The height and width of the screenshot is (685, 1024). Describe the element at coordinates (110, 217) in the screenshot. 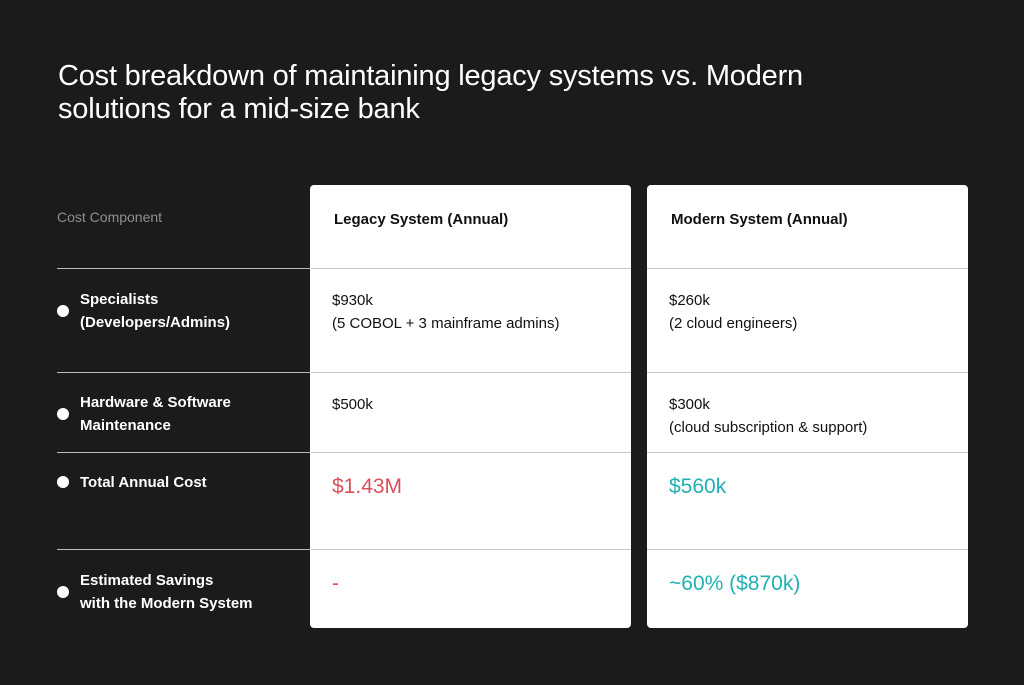

I see `cost-component-header: Cost Component` at that location.